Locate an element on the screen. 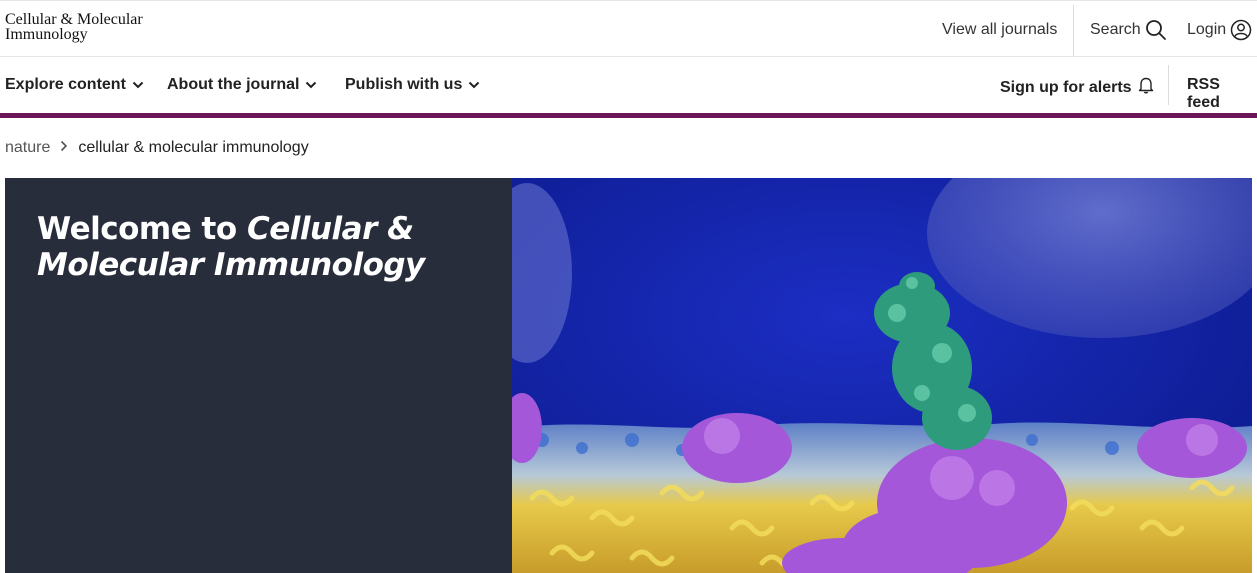 The width and height of the screenshot is (1257, 573). rss-feed-link: RSS feed is located at coordinates (1222, 94).